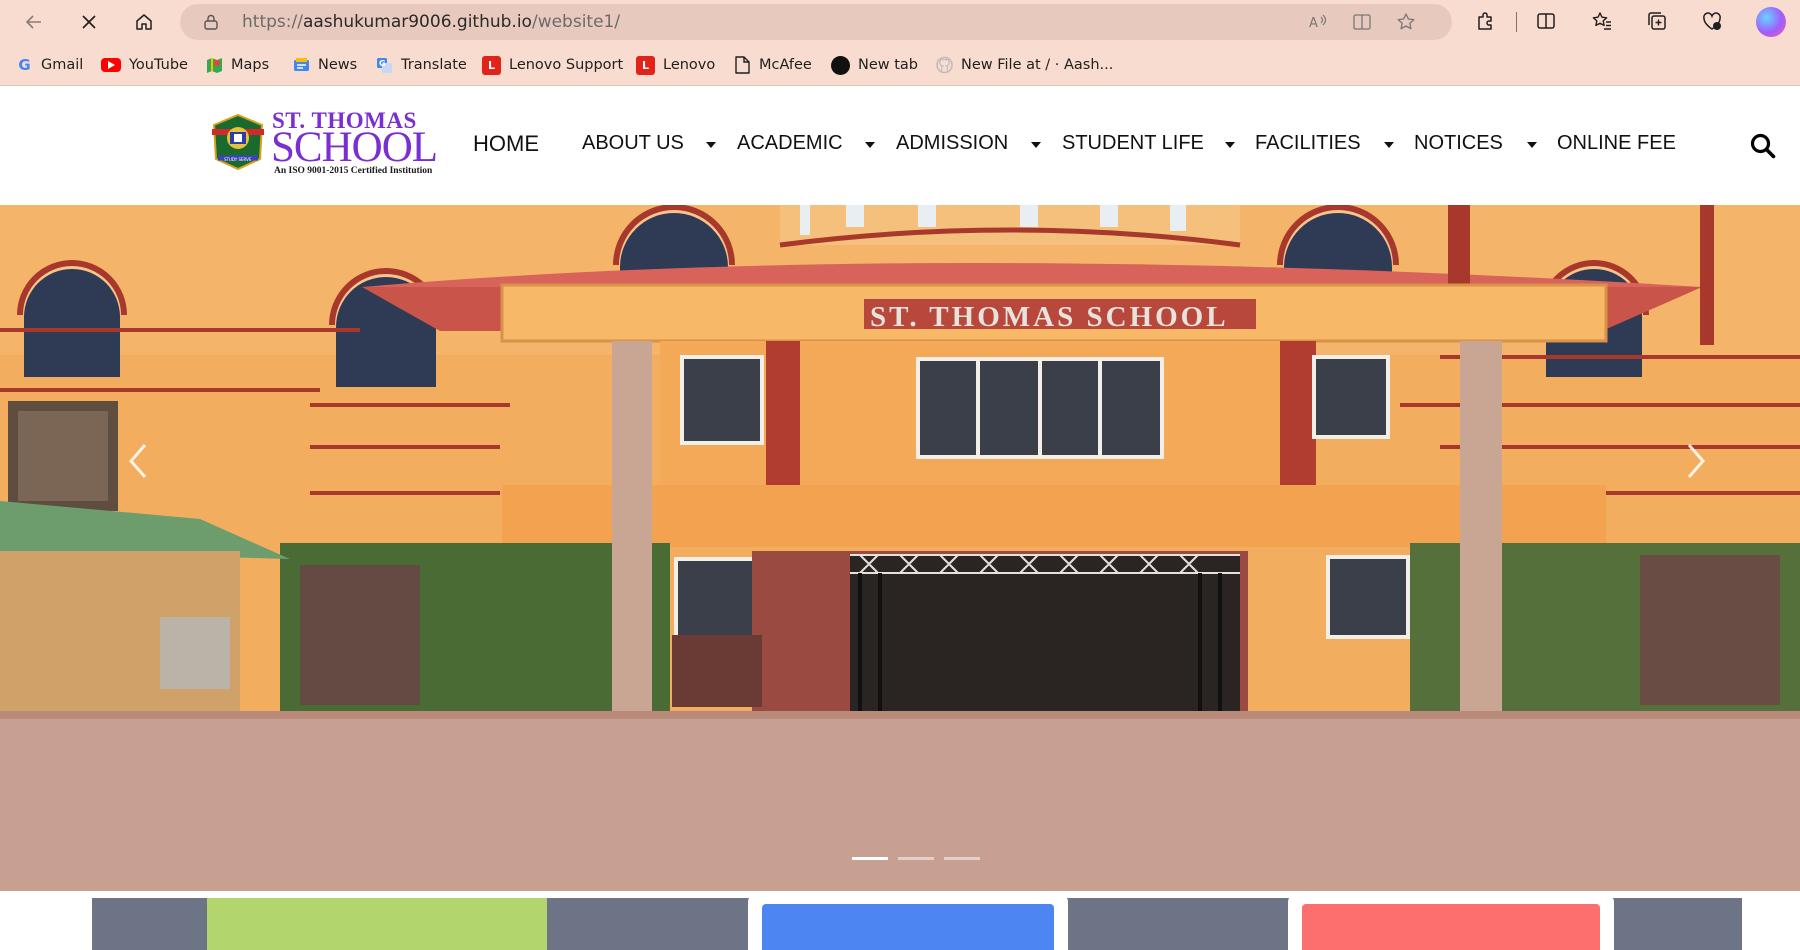 The height and width of the screenshot is (950, 1800). I want to click on bookmark-label: McAfee, so click(785, 65).